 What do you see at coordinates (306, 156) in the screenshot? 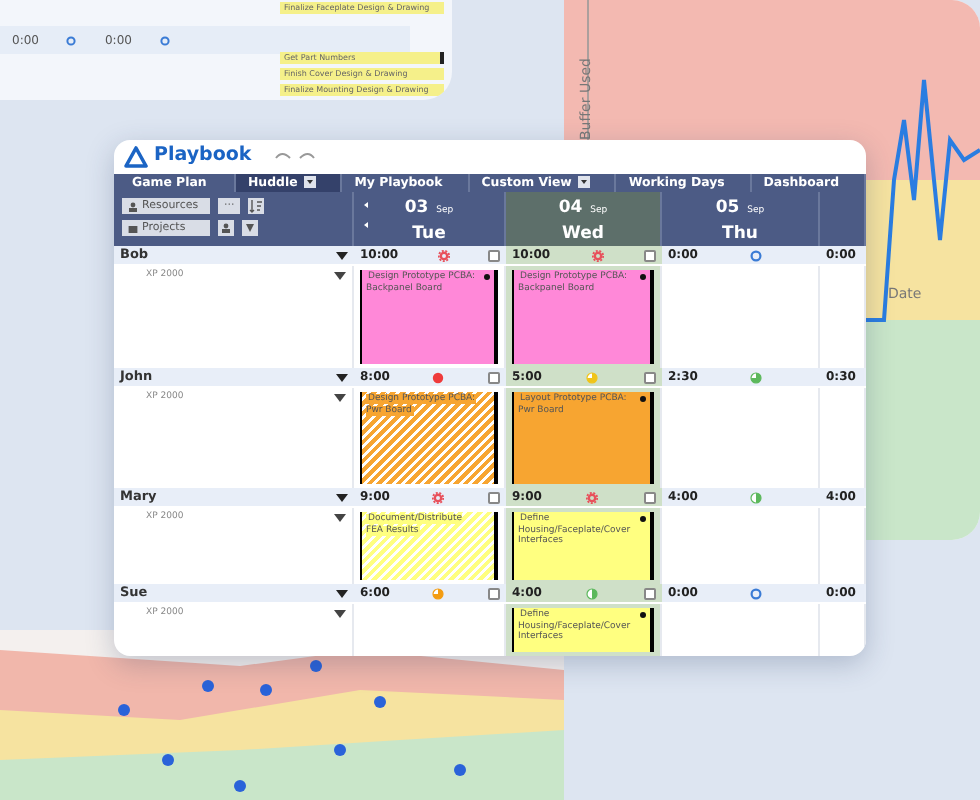
I see `redo-icon` at bounding box center [306, 156].